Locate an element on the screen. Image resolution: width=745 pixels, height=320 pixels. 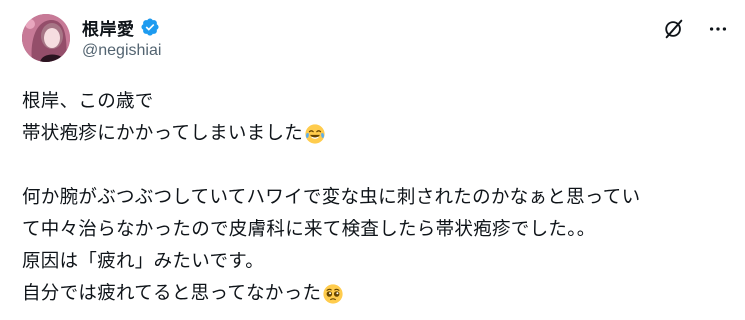
display-name: 根岸愛 is located at coordinates (108, 27).